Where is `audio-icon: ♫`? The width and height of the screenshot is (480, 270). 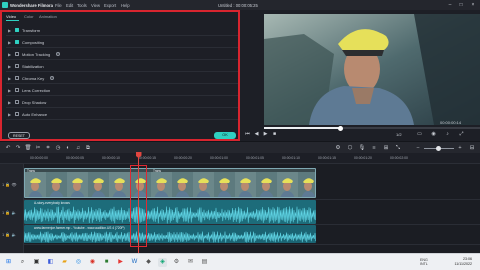
audio-icon: ♫ is located at coordinates (78, 148).